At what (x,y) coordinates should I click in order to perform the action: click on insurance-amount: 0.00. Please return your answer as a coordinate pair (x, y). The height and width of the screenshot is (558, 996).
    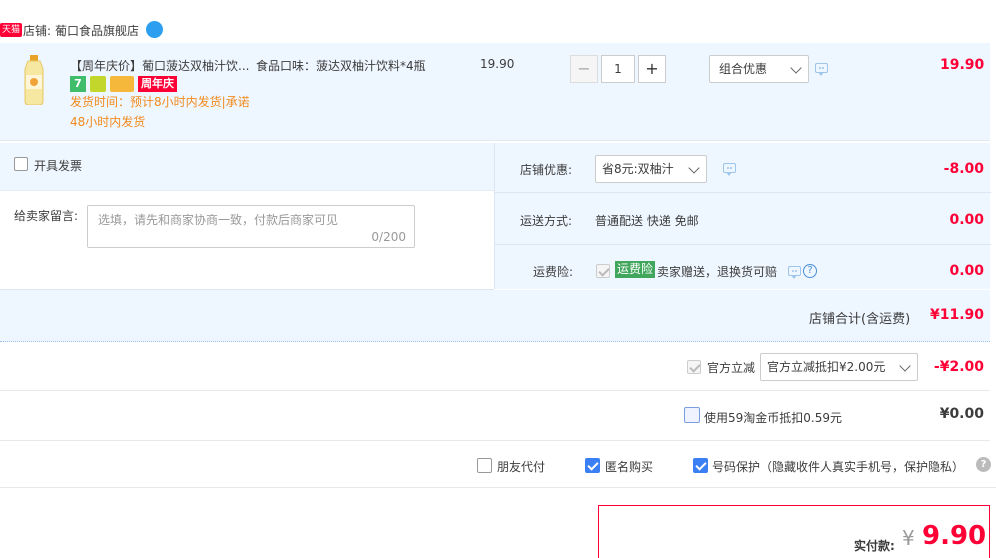
    Looking at the image, I should click on (966, 271).